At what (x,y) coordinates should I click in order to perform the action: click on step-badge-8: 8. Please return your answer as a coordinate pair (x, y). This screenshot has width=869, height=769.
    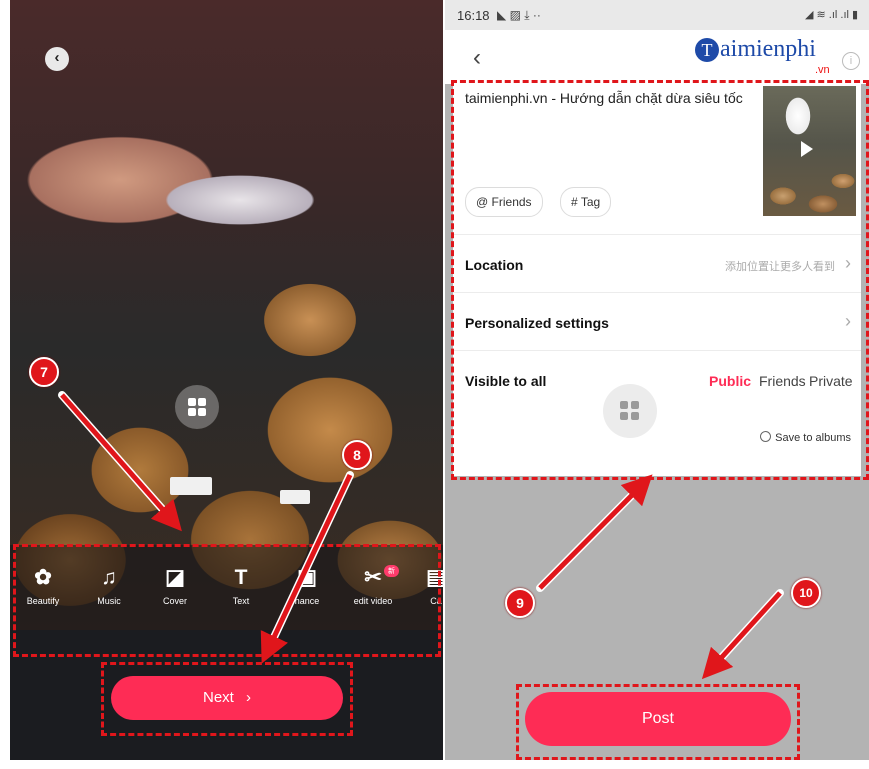
    Looking at the image, I should click on (357, 455).